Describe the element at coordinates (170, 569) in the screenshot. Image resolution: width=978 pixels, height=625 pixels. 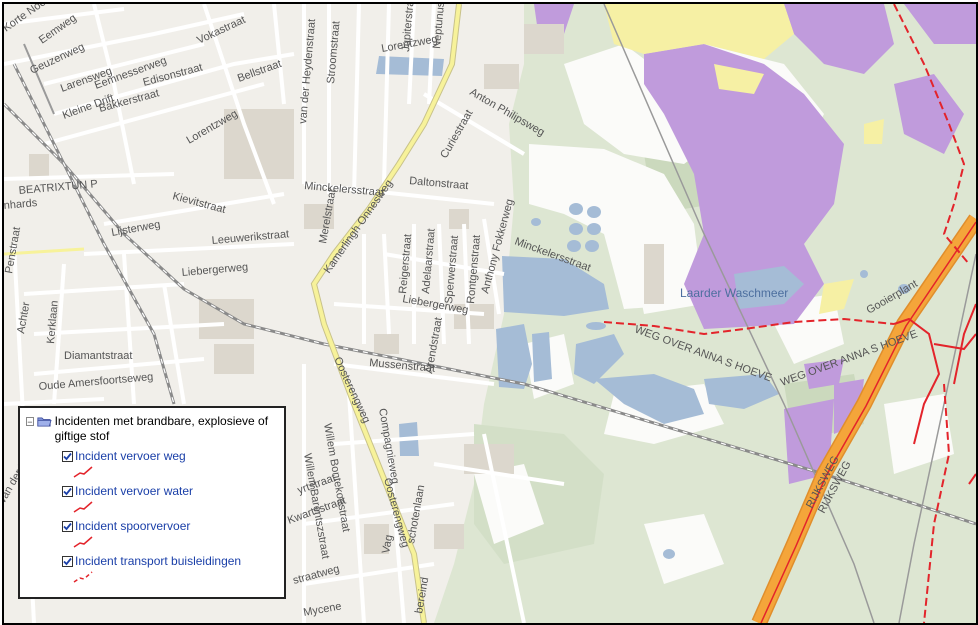
I see `legend-item-pipeline: Incident transport buisleidingen` at that location.